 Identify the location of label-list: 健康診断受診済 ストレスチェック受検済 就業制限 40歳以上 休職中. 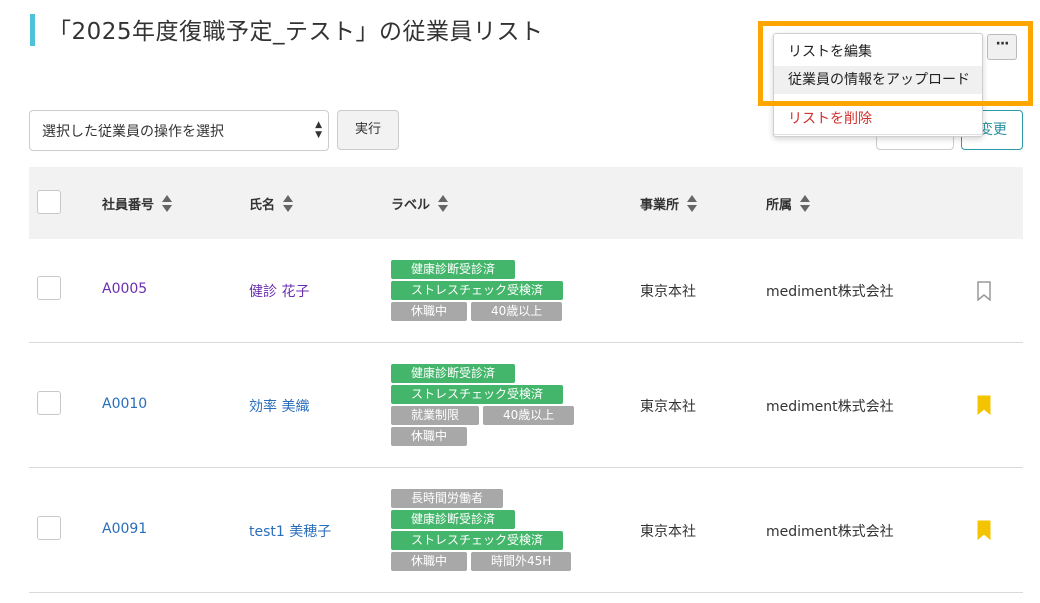
(483, 406).